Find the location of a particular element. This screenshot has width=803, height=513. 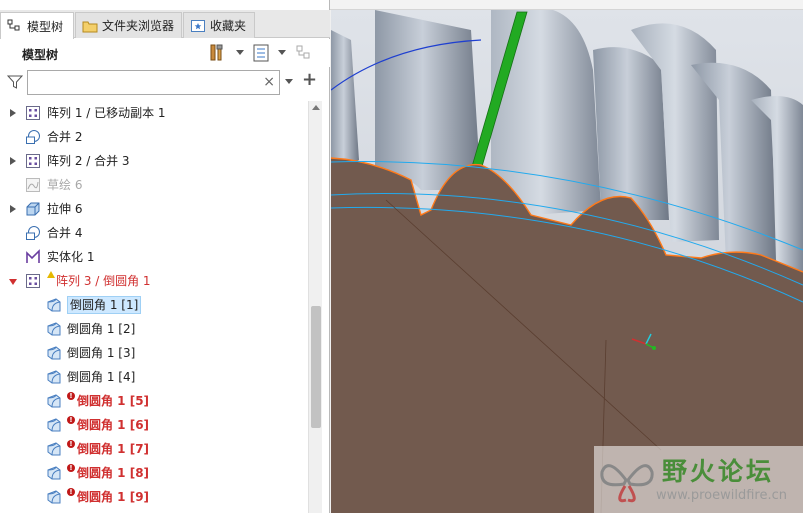

favorites-icon is located at coordinates (198, 26).